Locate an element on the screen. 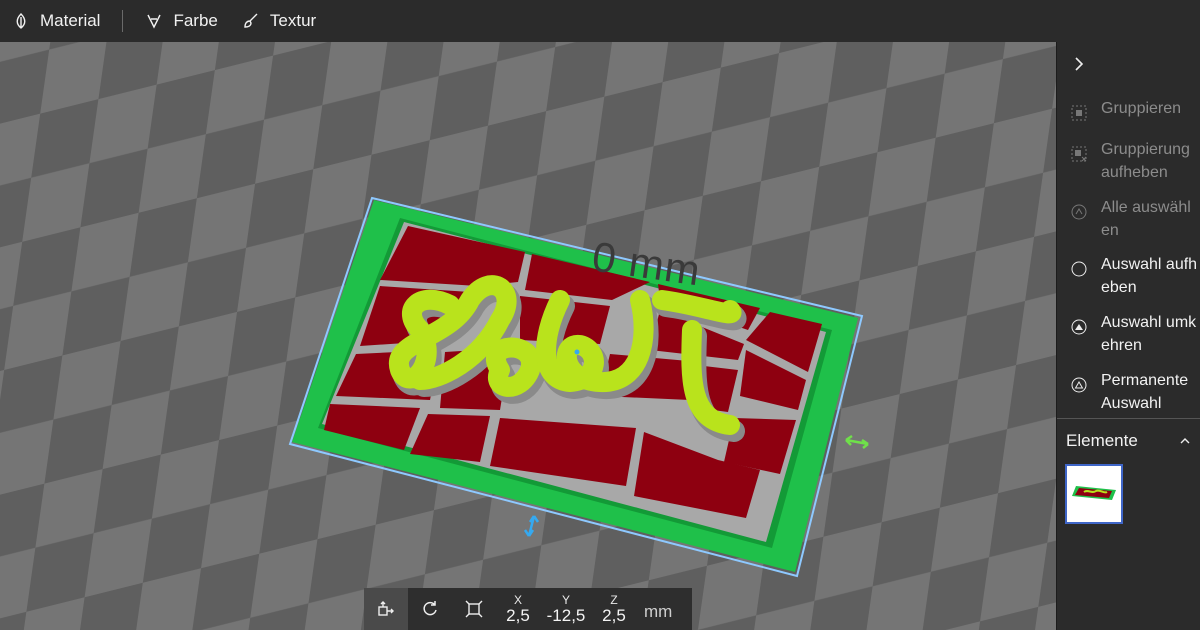 The image size is (1200, 630). transform-bar: X 2,5 Y -12,5 Z 2,5 mm is located at coordinates (528, 609).